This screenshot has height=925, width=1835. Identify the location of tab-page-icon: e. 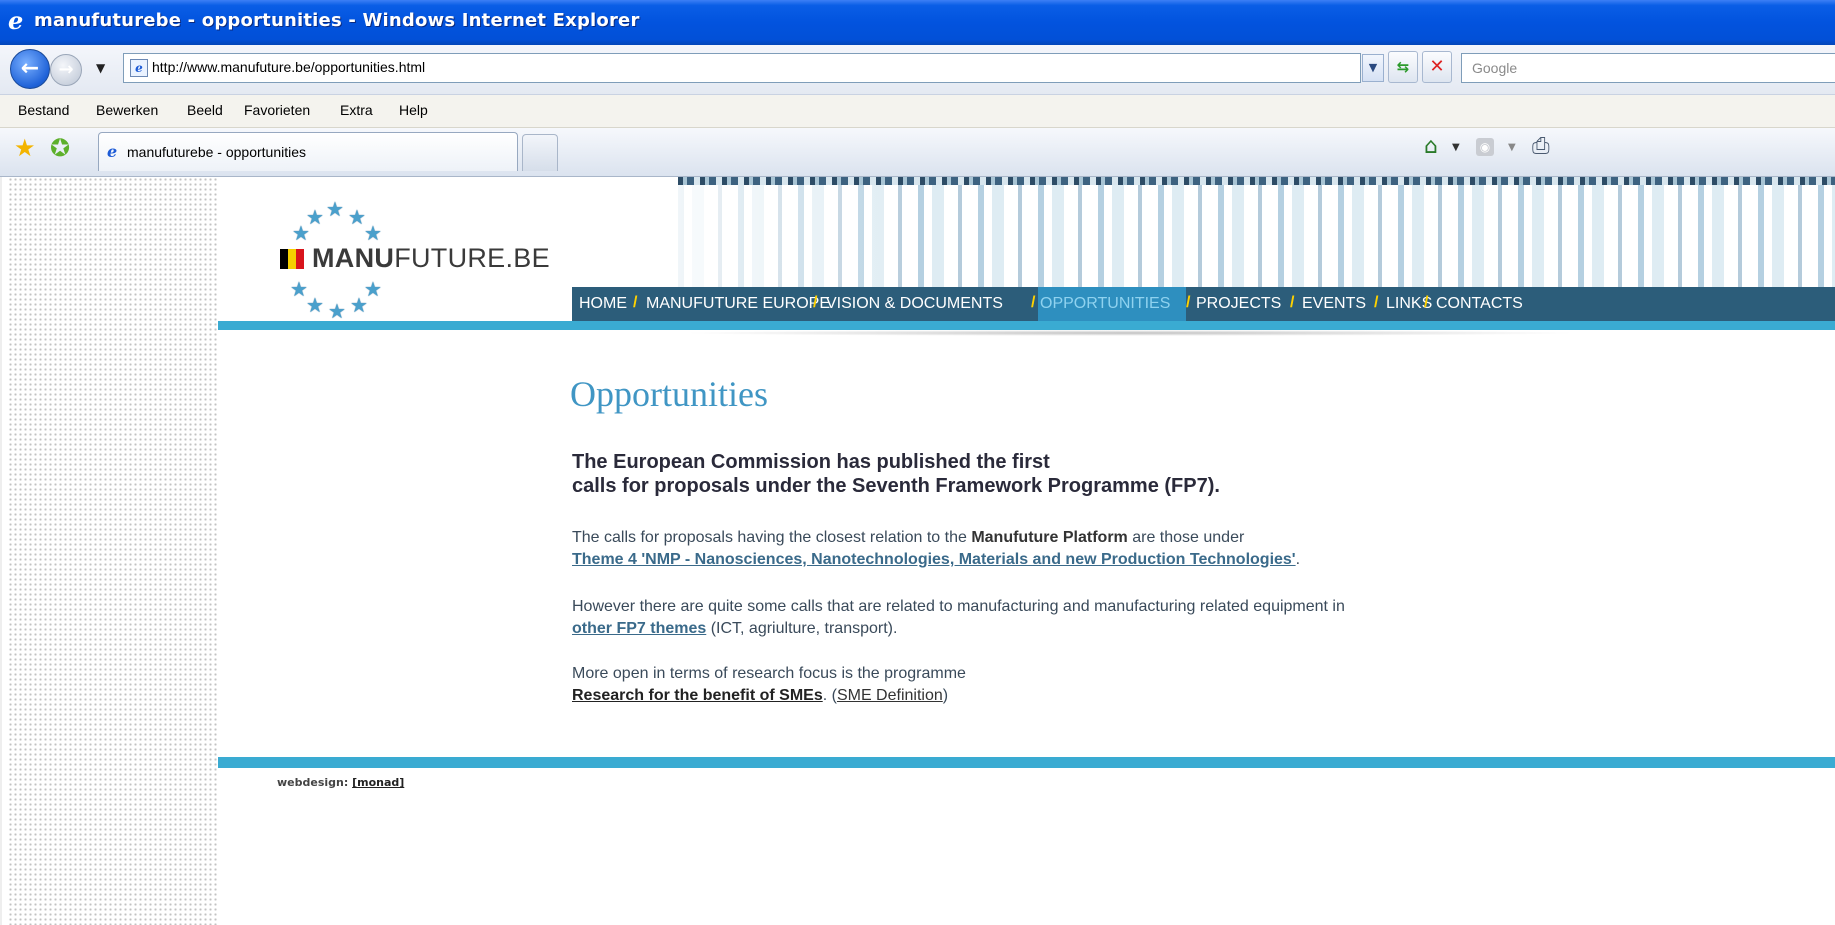
(112, 151).